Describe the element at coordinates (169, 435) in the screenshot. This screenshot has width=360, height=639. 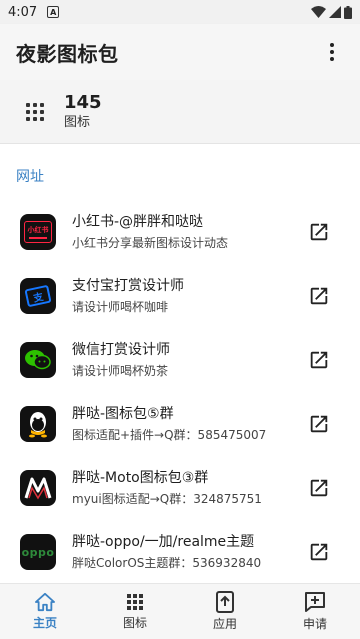
I see `link-subtitle: 图标适配+插件→Q群：585475007` at that location.